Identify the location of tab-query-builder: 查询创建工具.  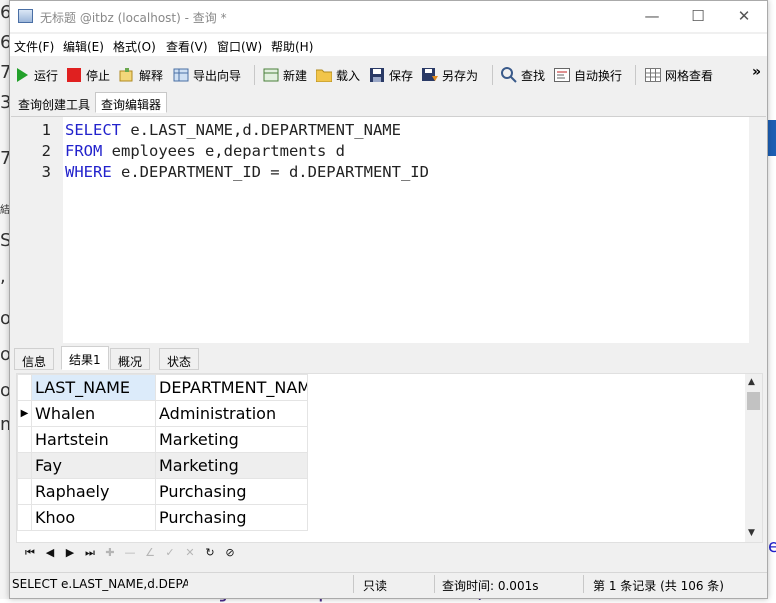
(54, 102).